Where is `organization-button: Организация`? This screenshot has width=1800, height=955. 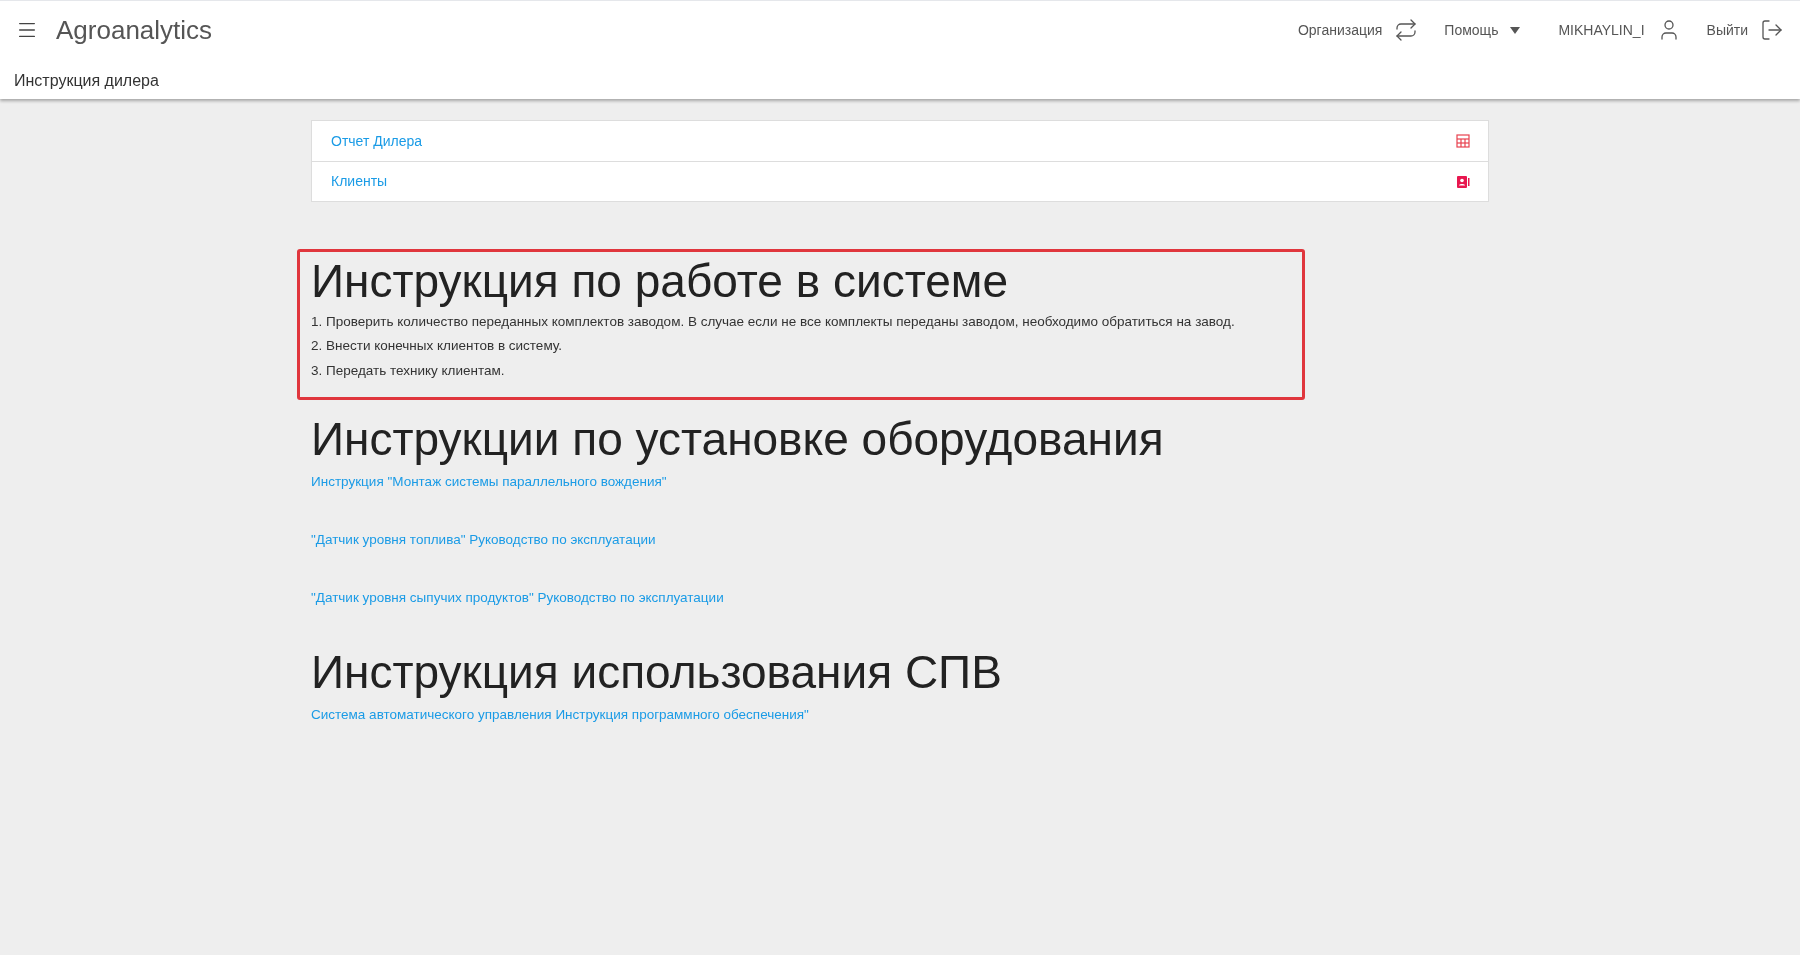
organization-button: Организация is located at coordinates (1358, 30).